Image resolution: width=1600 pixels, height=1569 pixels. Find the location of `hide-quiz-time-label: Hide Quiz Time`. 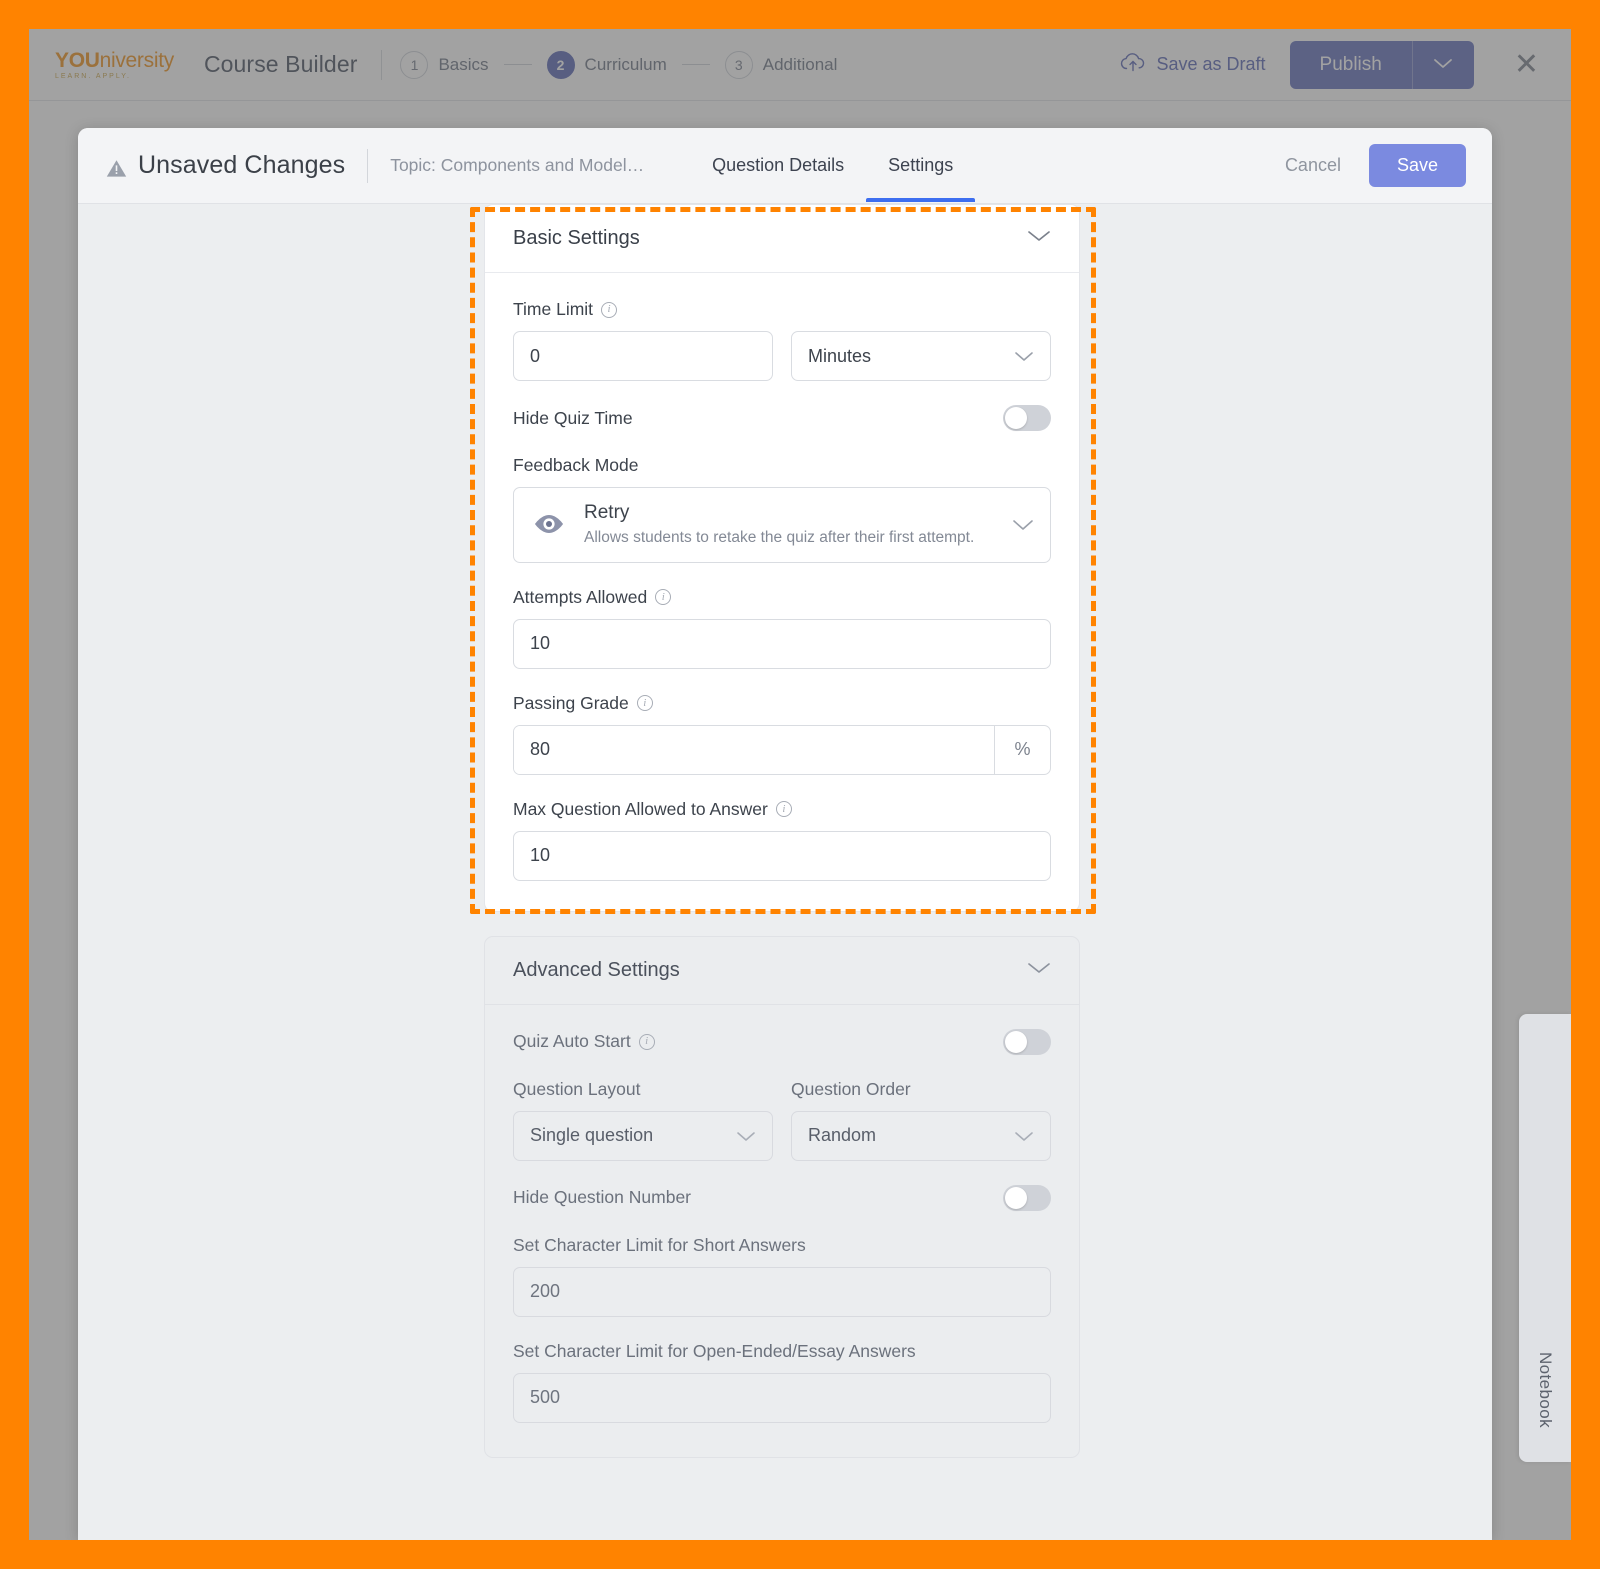

hide-quiz-time-label: Hide Quiz Time is located at coordinates (573, 417).